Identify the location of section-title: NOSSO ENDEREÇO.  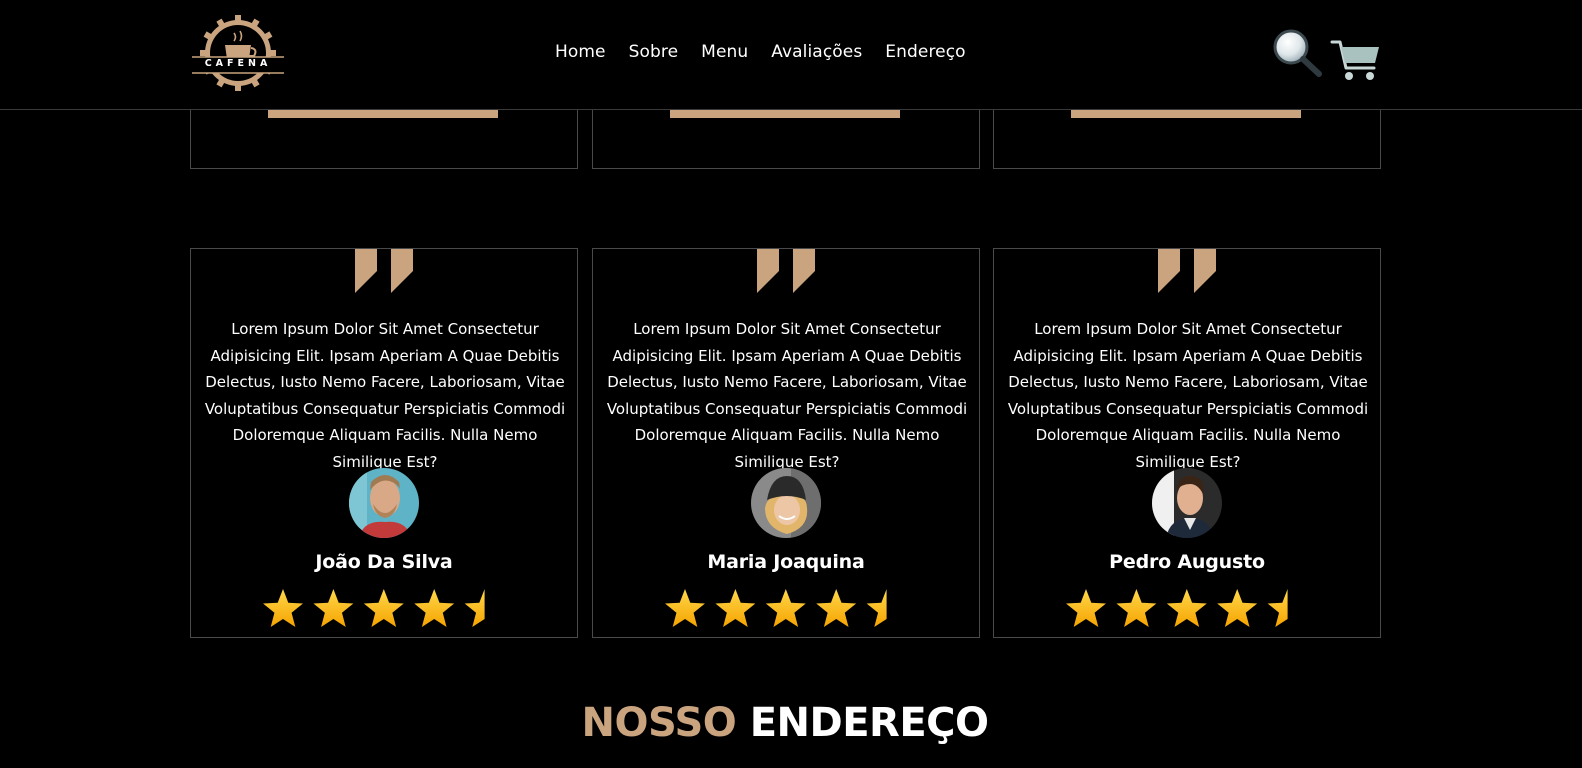
(785, 723).